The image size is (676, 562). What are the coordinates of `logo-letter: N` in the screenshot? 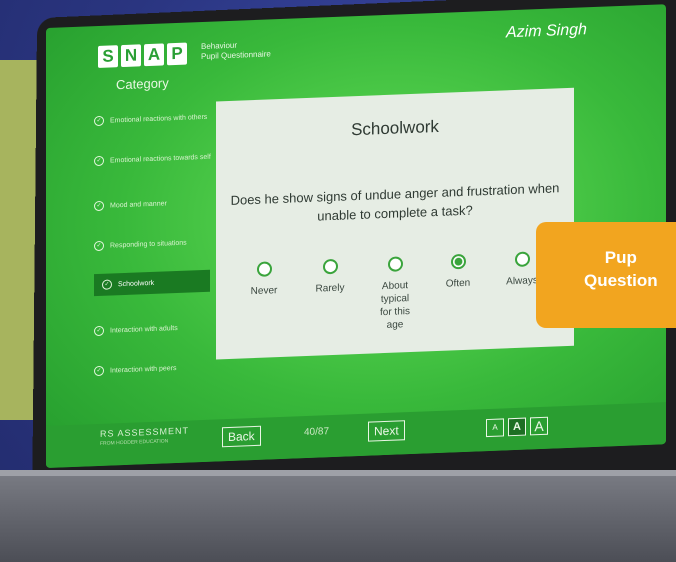 It's located at (131, 56).